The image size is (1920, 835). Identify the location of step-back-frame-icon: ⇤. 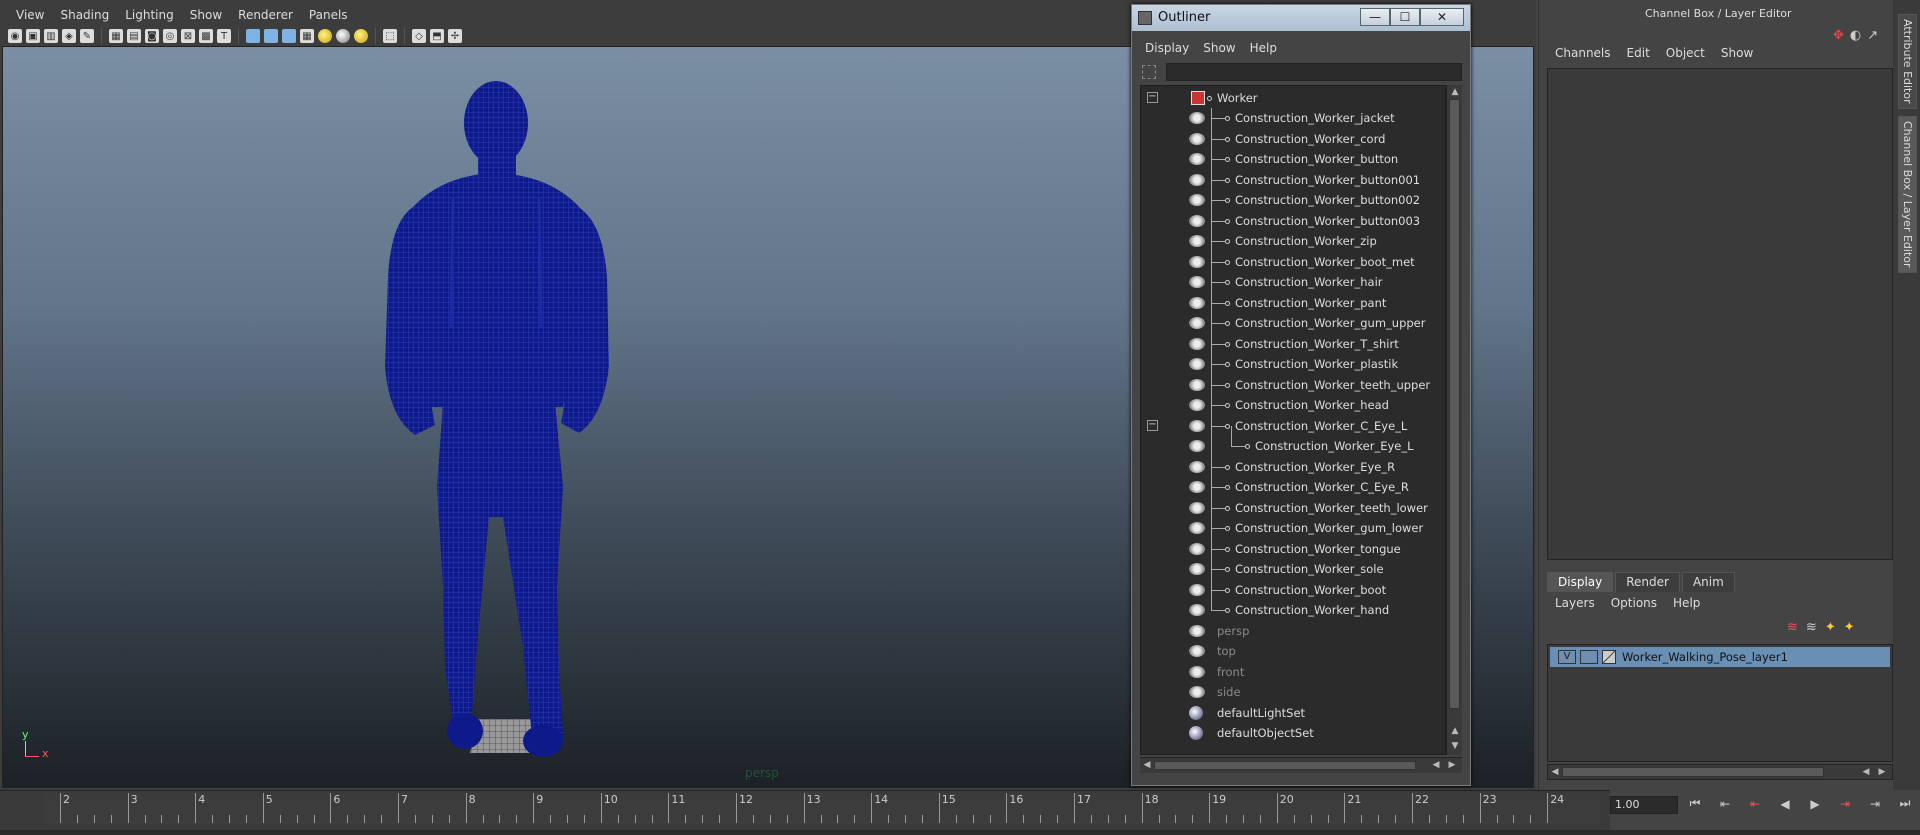
(1755, 804).